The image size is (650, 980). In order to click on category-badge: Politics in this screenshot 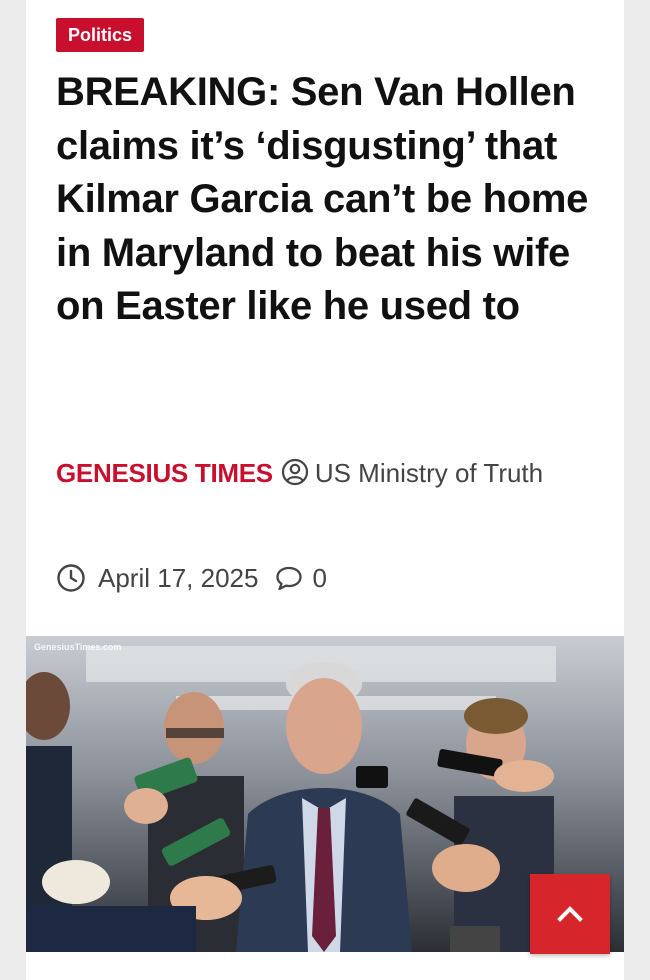, I will do `click(100, 35)`.